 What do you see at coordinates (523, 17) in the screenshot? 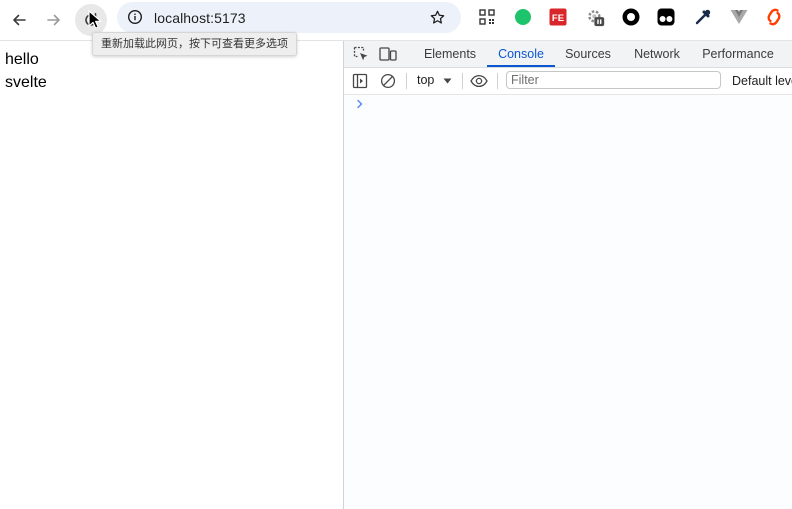
I see `green-dot-extension-icon` at bounding box center [523, 17].